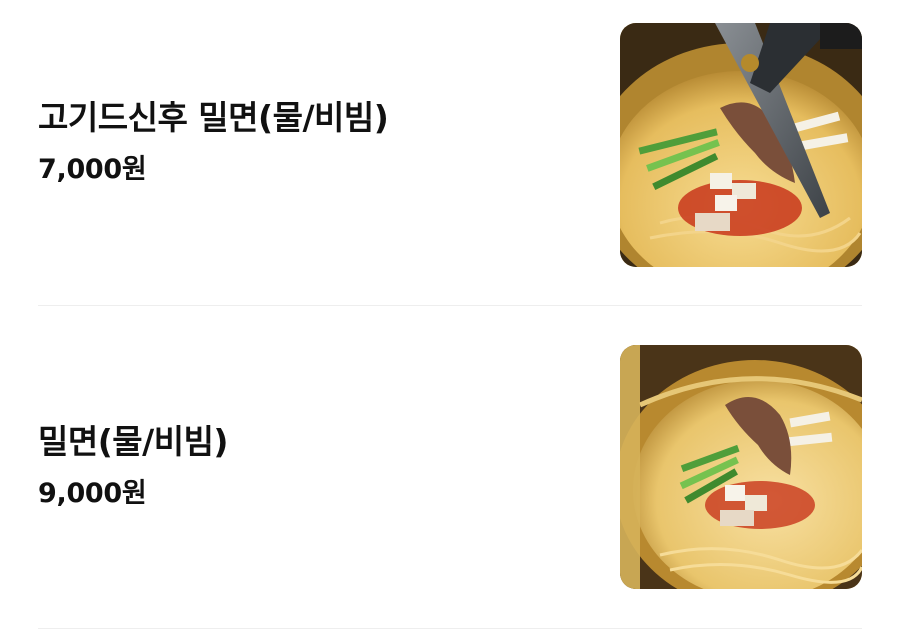  Describe the element at coordinates (92, 169) in the screenshot. I see `menu-item-price: 7,000원` at that location.